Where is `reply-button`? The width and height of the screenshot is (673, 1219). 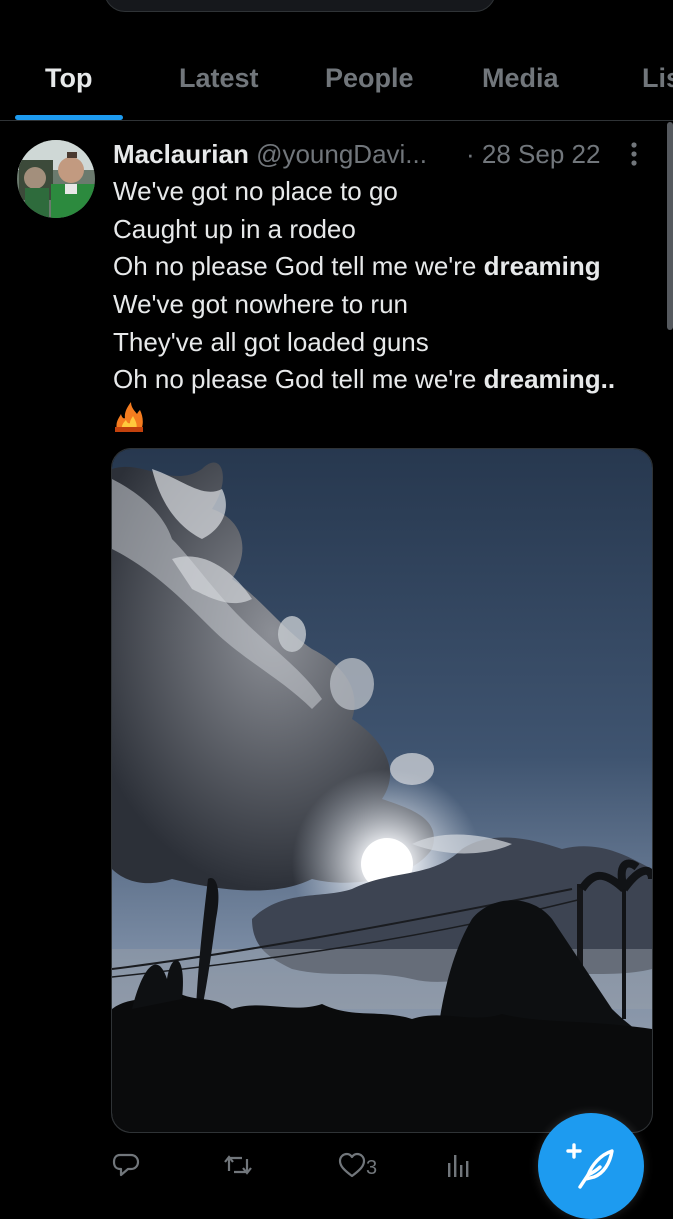
reply-button is located at coordinates (126, 1168).